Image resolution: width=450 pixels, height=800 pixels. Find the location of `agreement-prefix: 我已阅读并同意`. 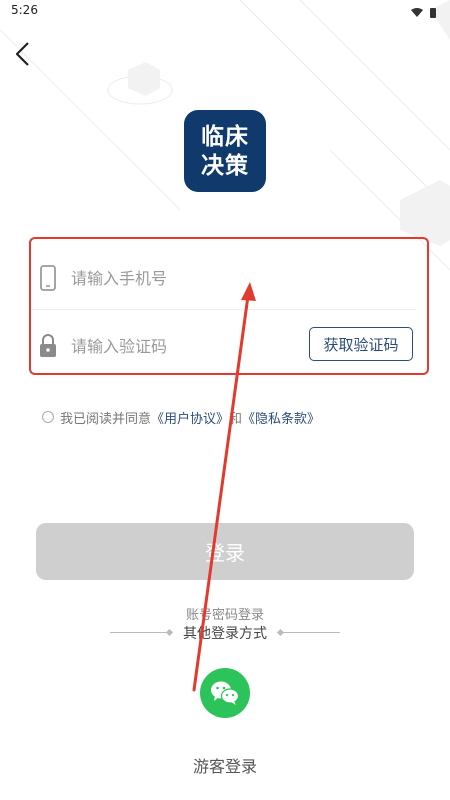

agreement-prefix: 我已阅读并同意 is located at coordinates (106, 419).